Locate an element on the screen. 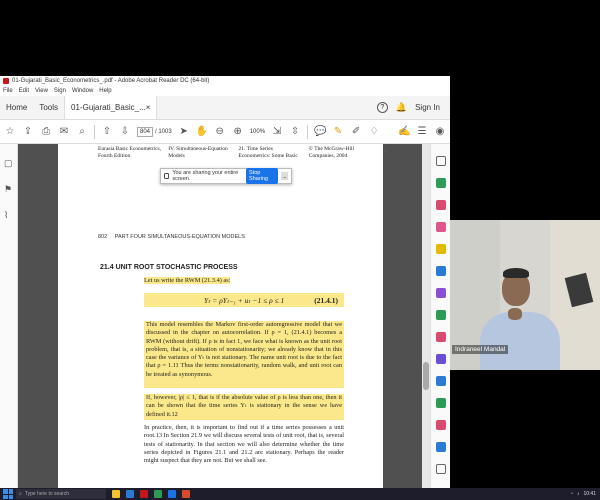 This screenshot has height=500, width=600. stamp-icon: ♢ is located at coordinates (374, 131).